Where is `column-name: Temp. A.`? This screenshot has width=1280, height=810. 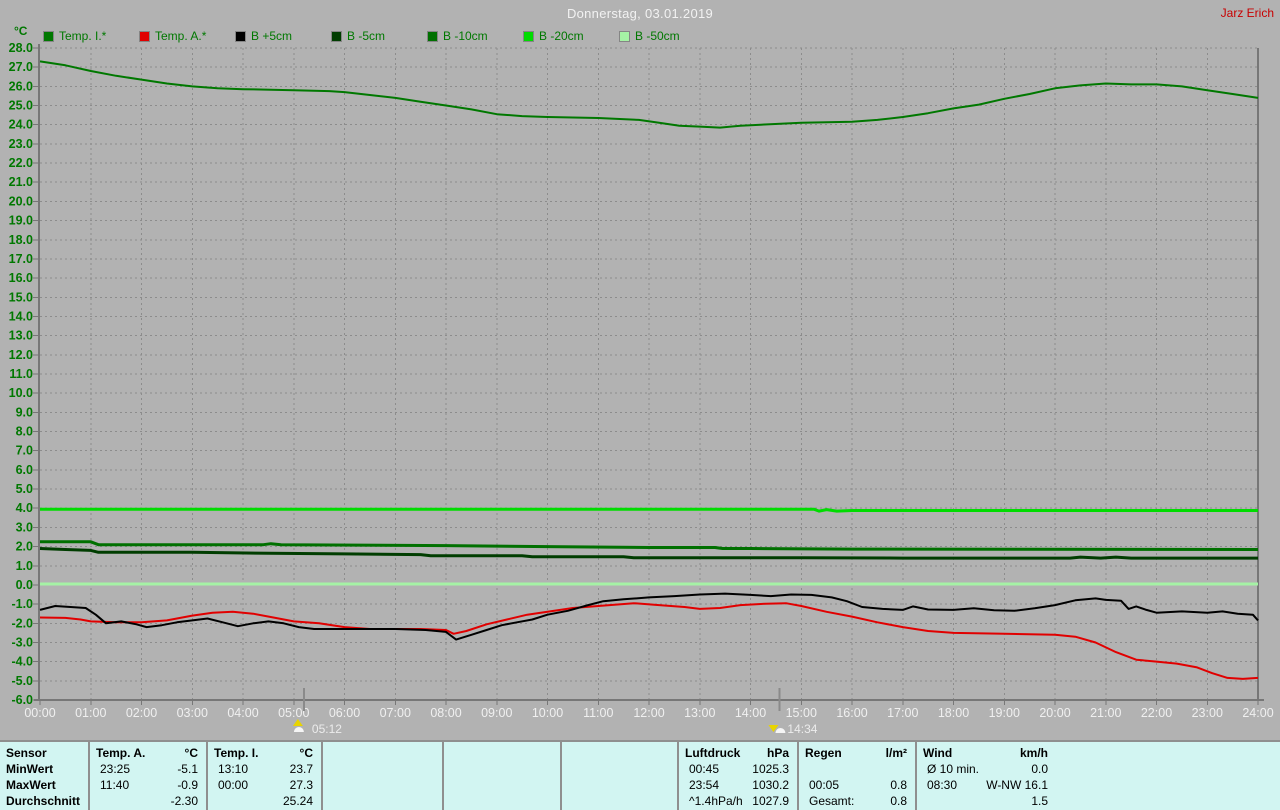 column-name: Temp. A. is located at coordinates (121, 753).